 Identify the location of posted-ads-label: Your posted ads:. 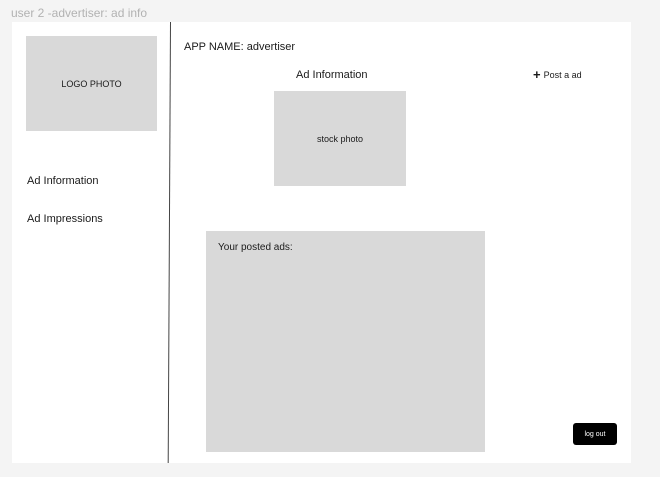
(255, 247).